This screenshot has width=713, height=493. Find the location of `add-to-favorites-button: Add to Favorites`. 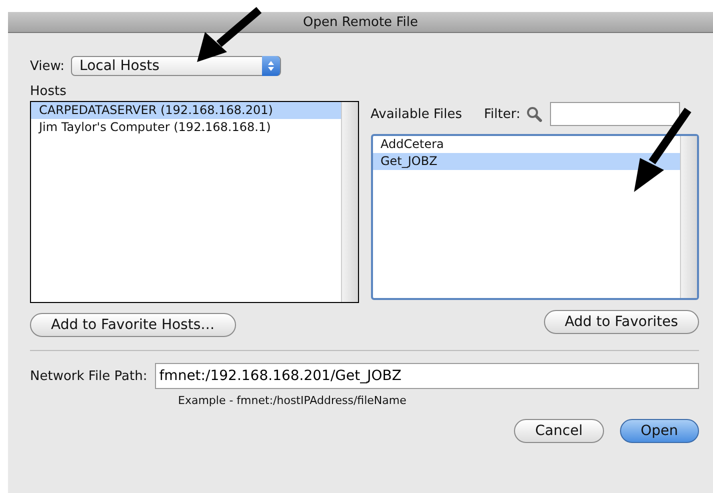

add-to-favorites-button: Add to Favorites is located at coordinates (621, 322).